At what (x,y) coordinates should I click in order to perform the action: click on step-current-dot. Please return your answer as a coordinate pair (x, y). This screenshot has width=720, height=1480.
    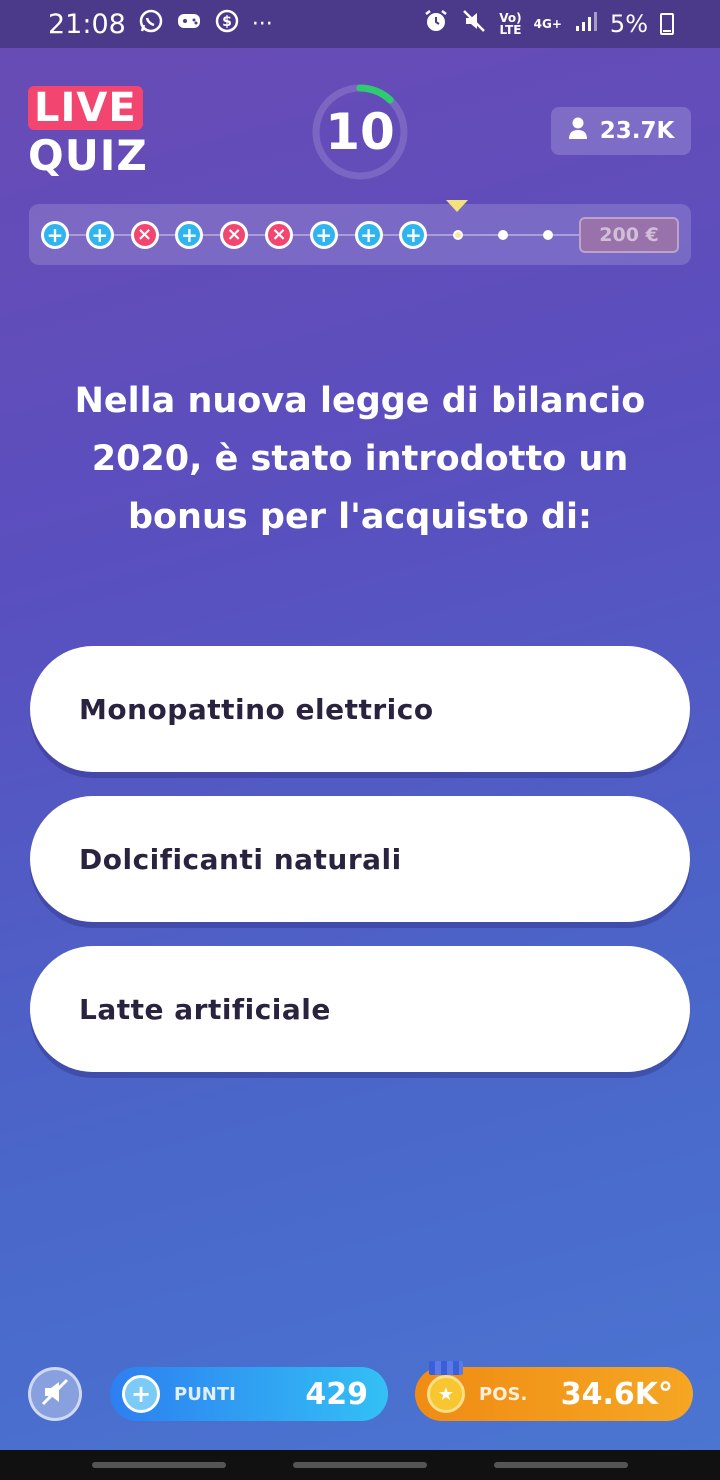
    Looking at the image, I should click on (458, 235).